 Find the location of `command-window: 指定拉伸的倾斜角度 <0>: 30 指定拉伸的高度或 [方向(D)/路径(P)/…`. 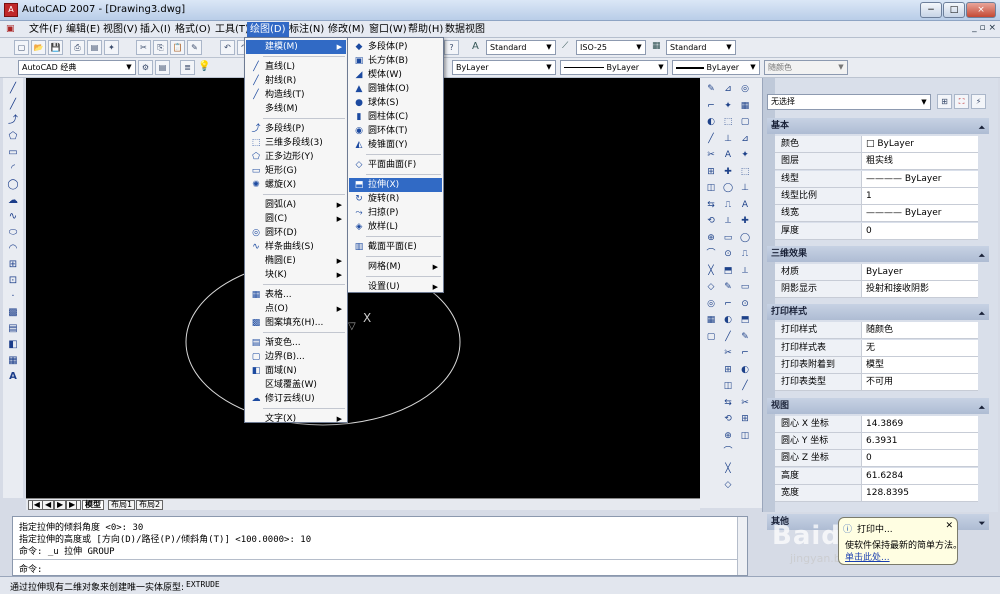

command-window: 指定拉伸的倾斜角度 <0>: 30 指定拉伸的高度或 [方向(D)/路径(P)/… is located at coordinates (380, 546).